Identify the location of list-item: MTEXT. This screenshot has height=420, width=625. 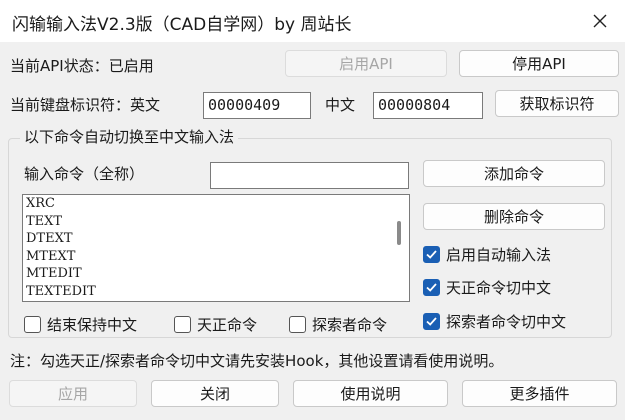
(216, 257).